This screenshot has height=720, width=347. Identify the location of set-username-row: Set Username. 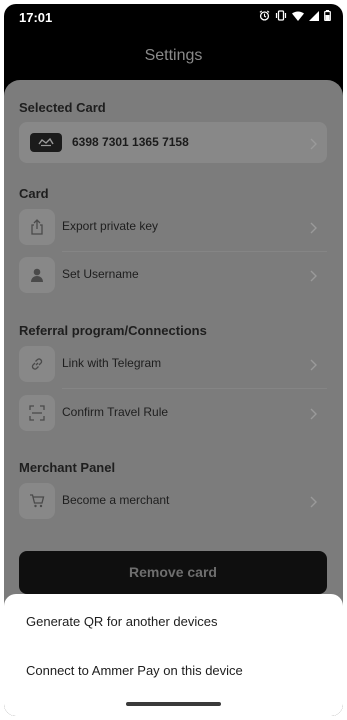
(173, 275).